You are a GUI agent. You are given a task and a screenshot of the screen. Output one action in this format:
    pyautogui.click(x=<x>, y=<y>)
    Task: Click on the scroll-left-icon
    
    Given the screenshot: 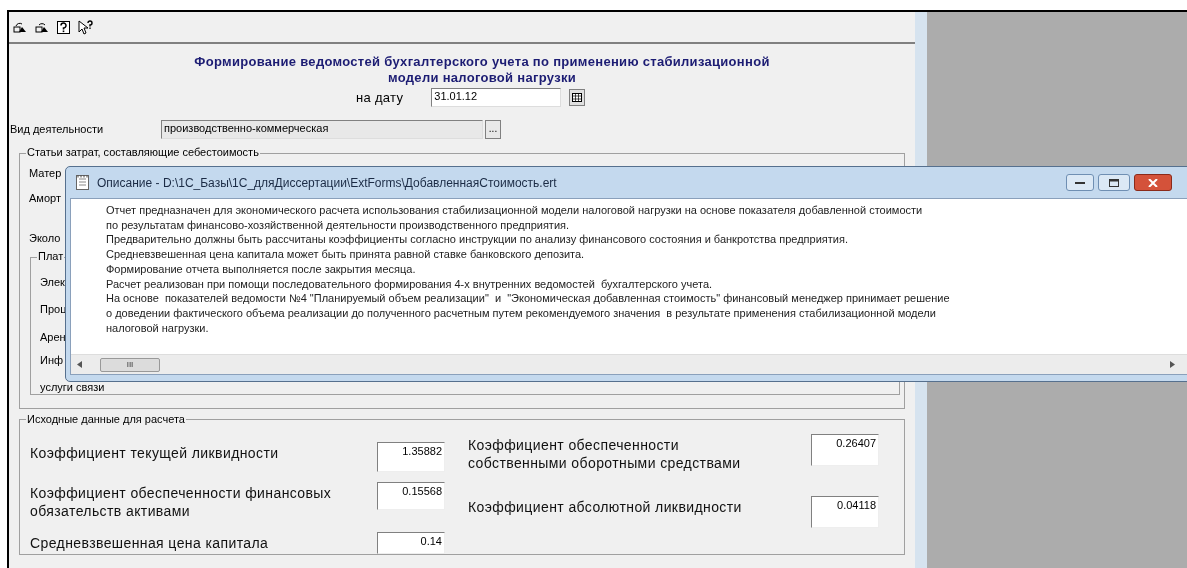 What is the action you would take?
    pyautogui.click(x=79, y=364)
    